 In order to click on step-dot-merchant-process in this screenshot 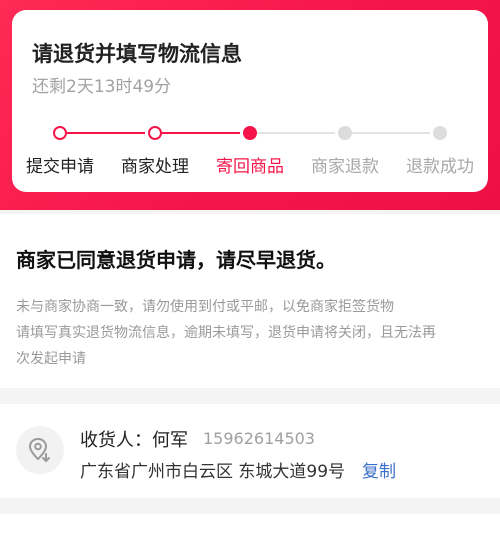, I will do `click(155, 133)`.